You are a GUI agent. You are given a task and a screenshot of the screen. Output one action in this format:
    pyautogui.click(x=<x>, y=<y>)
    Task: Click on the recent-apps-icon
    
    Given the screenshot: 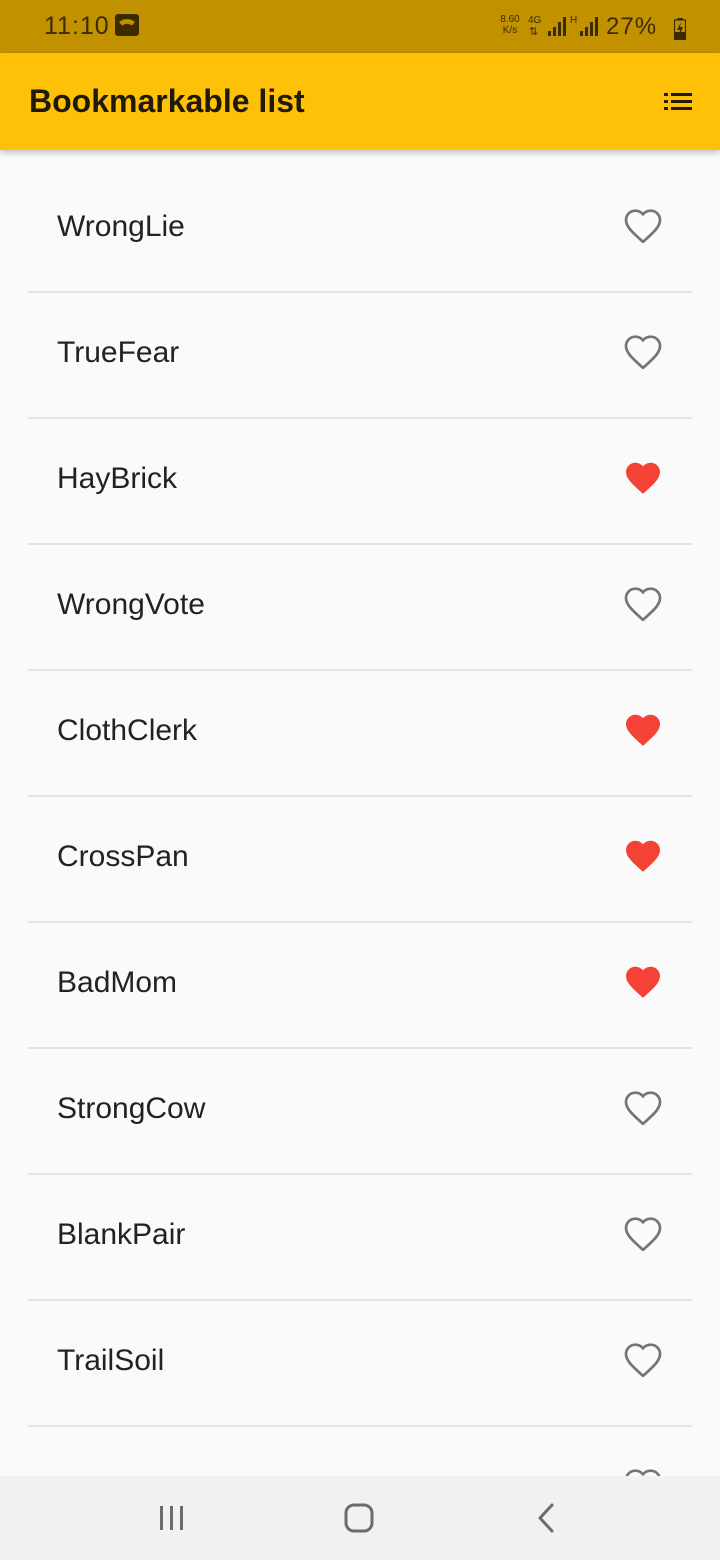 What is the action you would take?
    pyautogui.click(x=171, y=1518)
    